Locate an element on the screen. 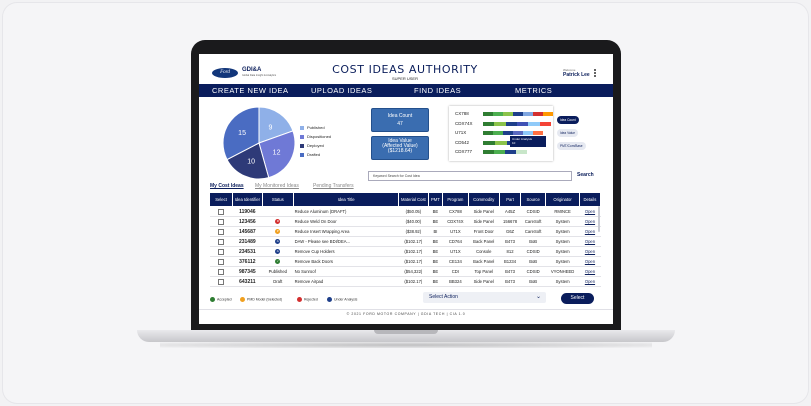  ford-logo: Ford is located at coordinates (225, 73).